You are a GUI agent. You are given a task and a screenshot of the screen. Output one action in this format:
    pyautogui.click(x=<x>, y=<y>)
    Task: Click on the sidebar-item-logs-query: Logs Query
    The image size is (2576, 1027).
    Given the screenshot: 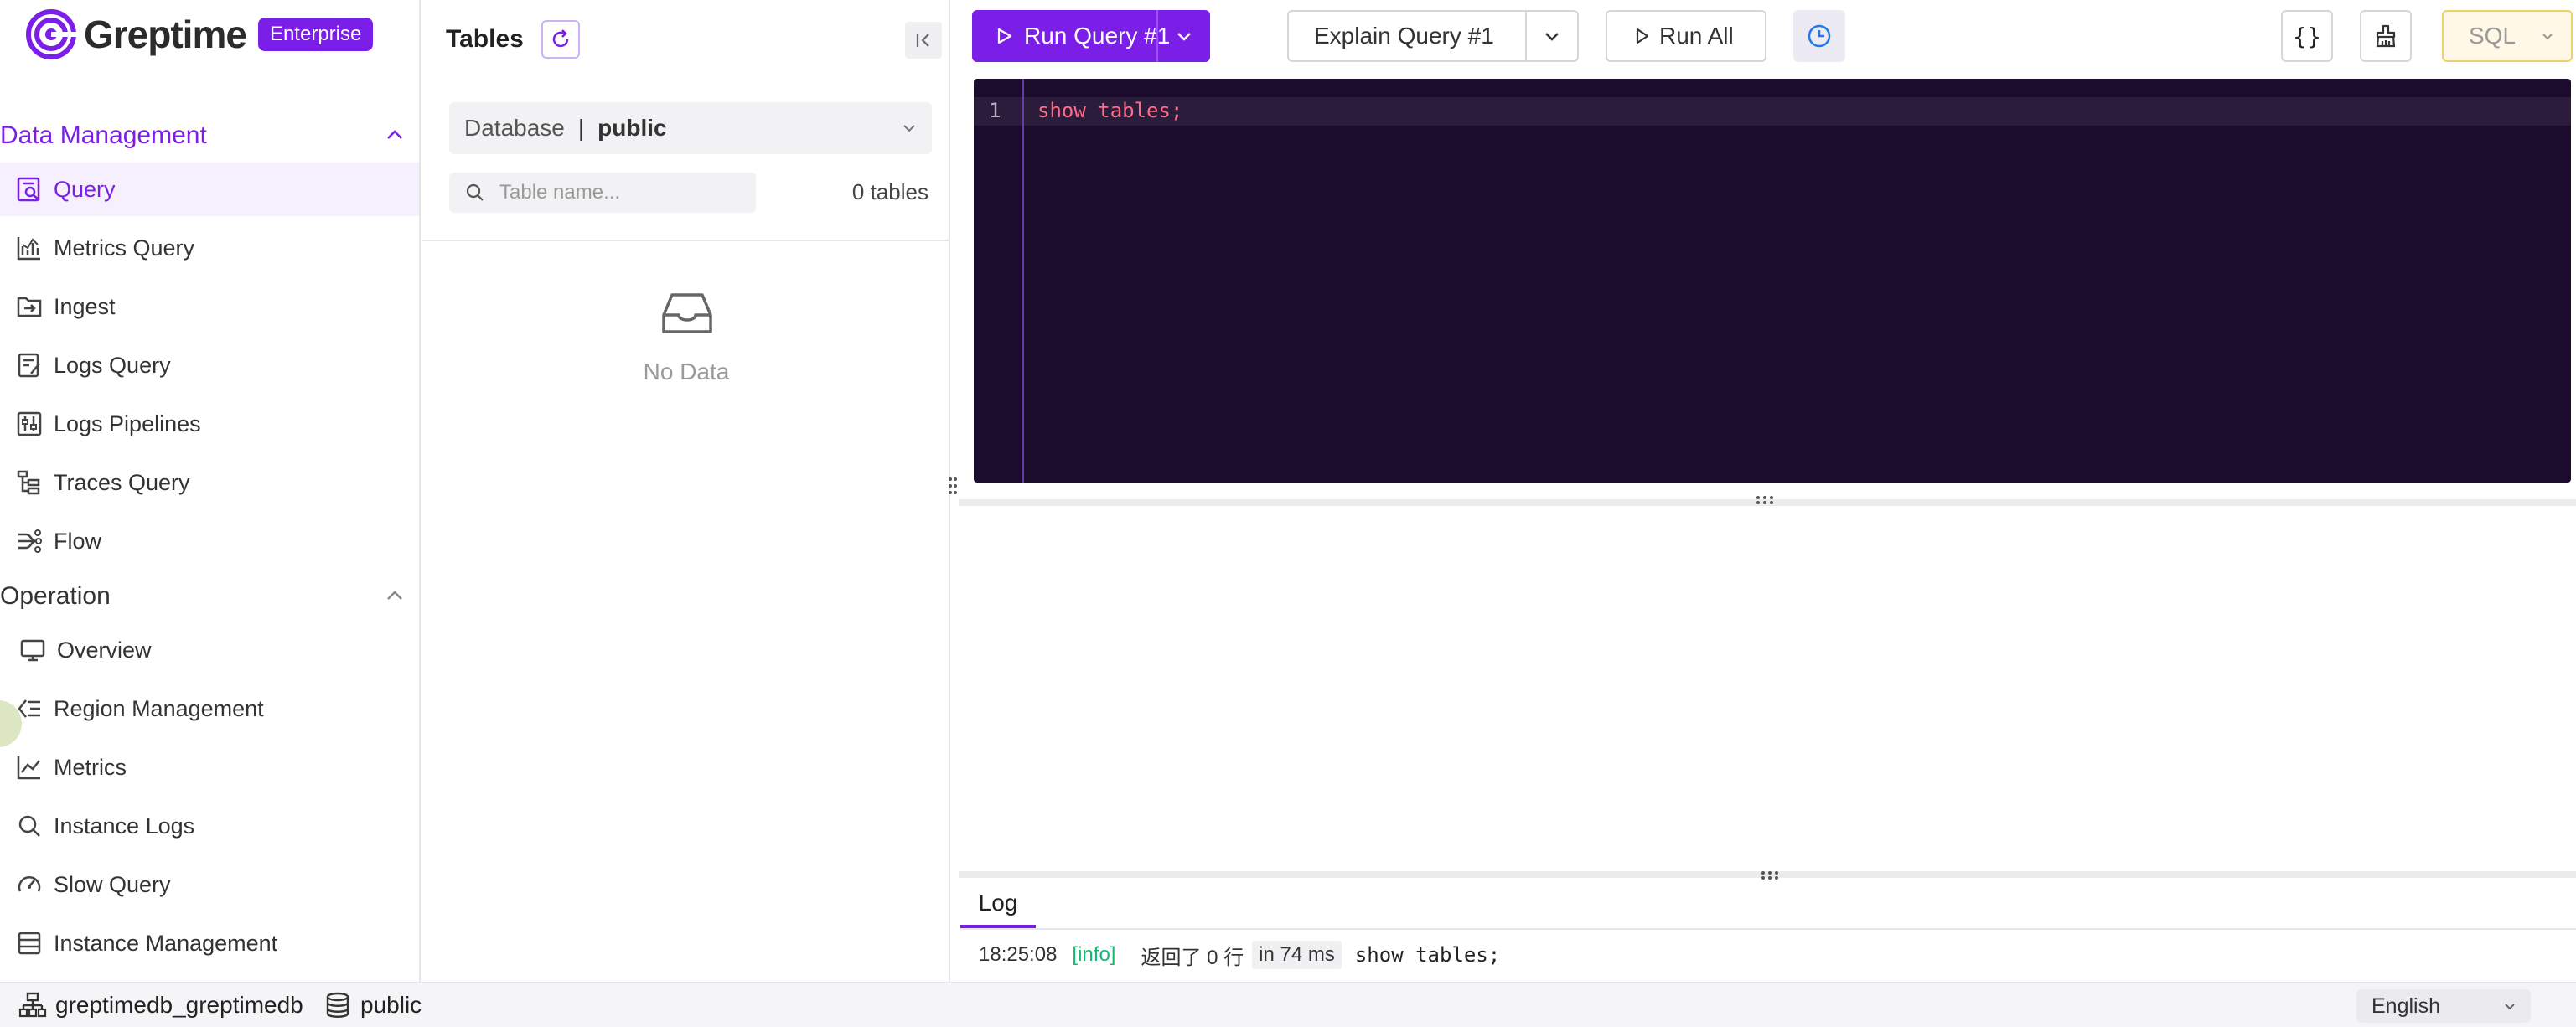 What is the action you would take?
    pyautogui.click(x=209, y=365)
    